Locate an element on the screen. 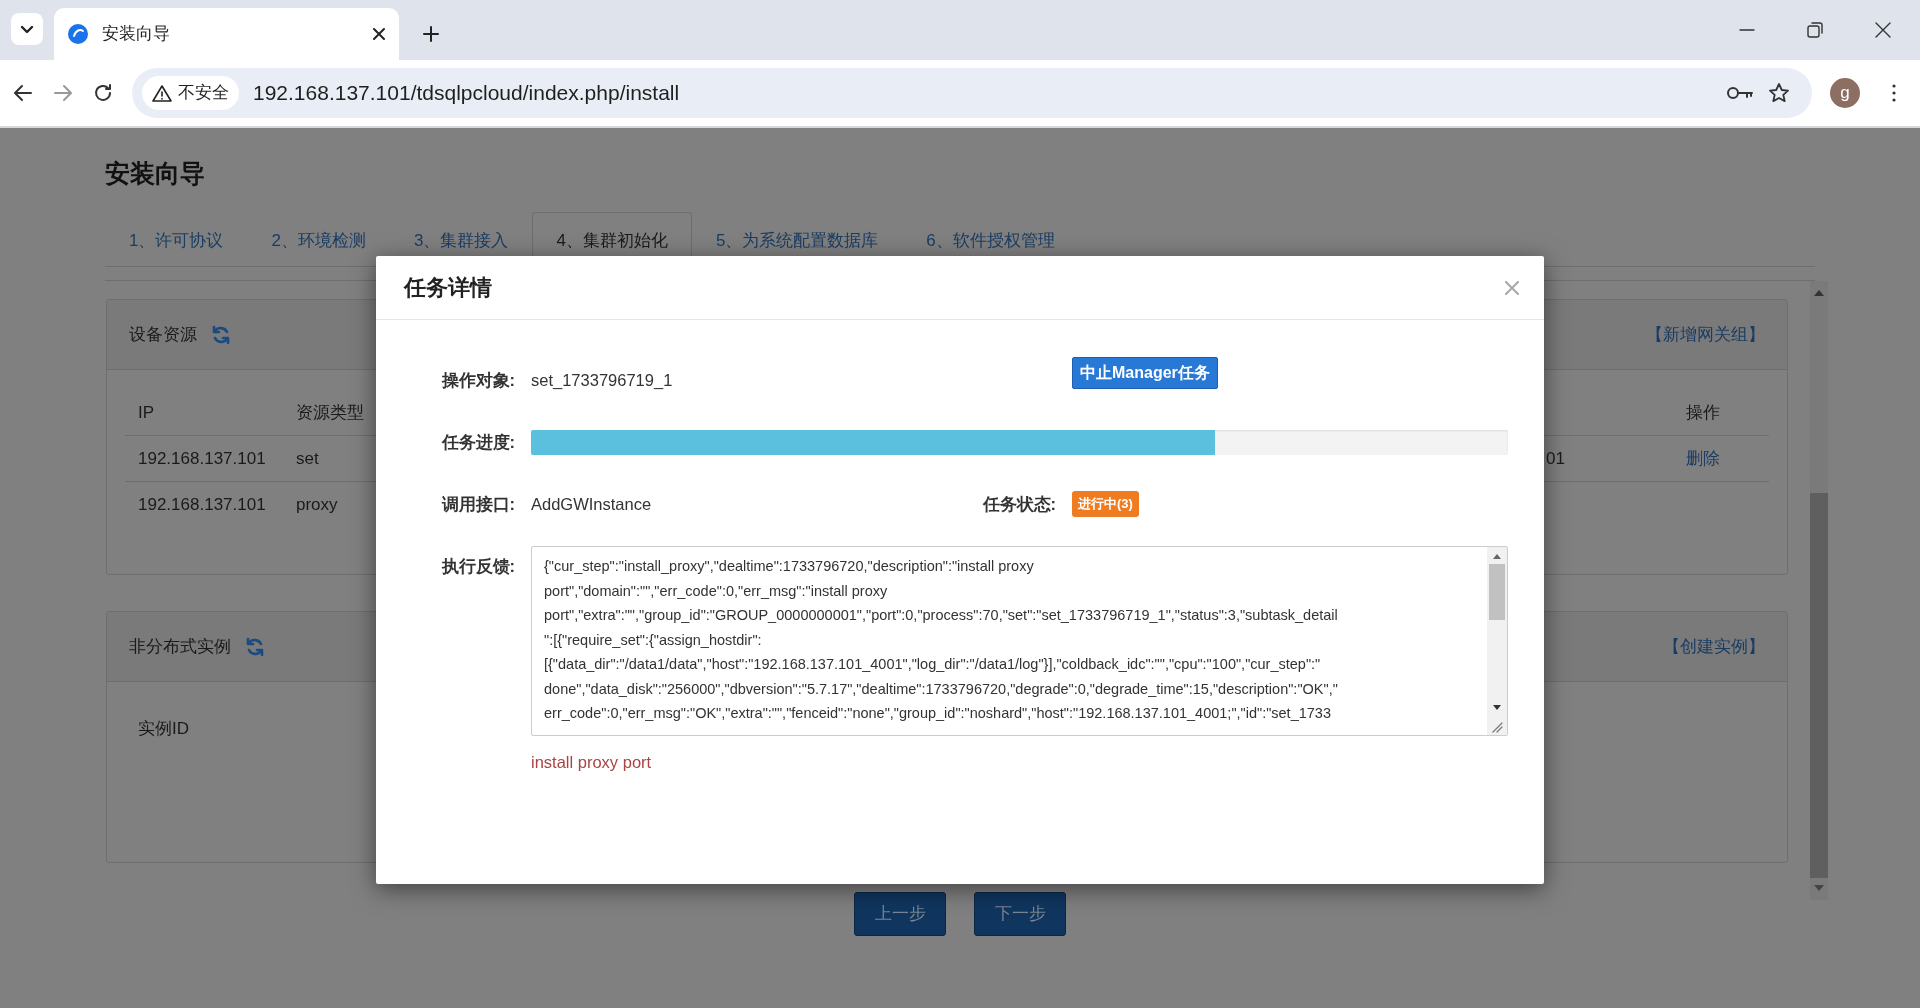 Image resolution: width=1920 pixels, height=1008 pixels. delete-link: 删除 is located at coordinates (1703, 458).